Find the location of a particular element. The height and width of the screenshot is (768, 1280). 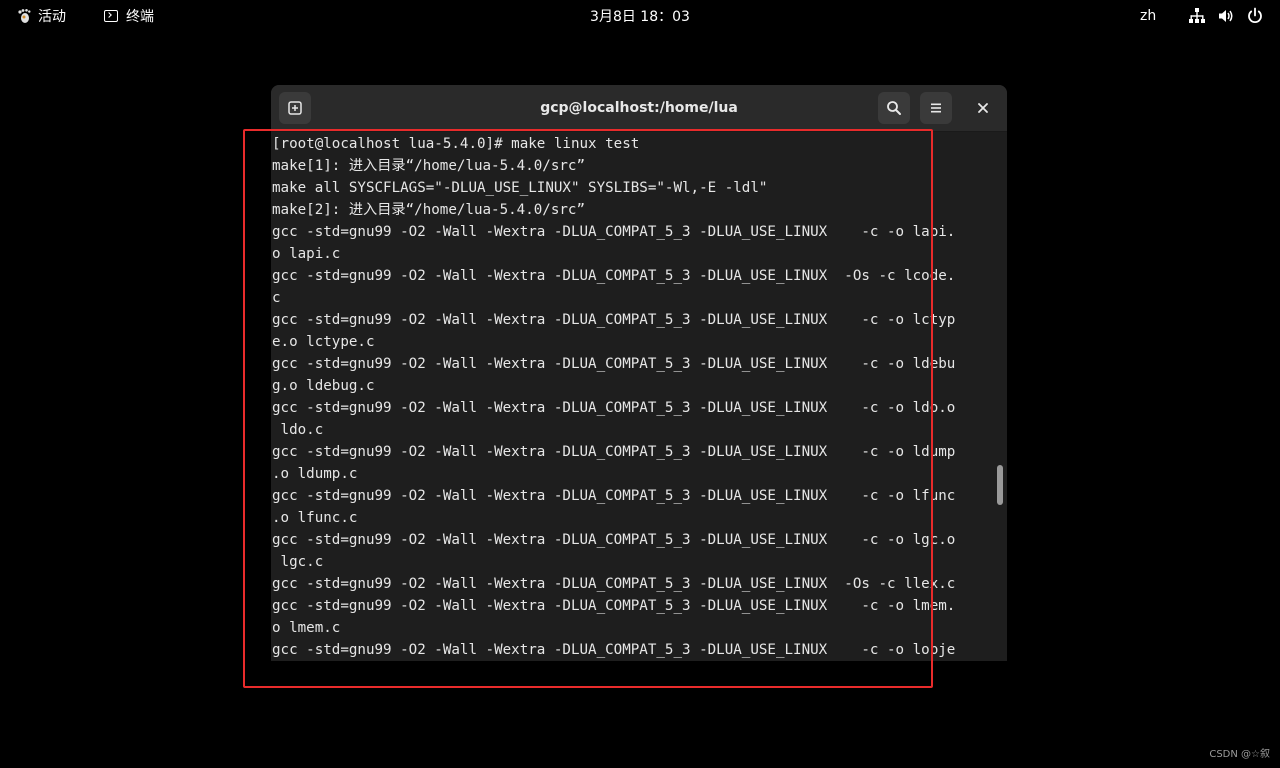

top-bar: 活动 终端 3月8日 18：03 zh is located at coordinates (640, 16).